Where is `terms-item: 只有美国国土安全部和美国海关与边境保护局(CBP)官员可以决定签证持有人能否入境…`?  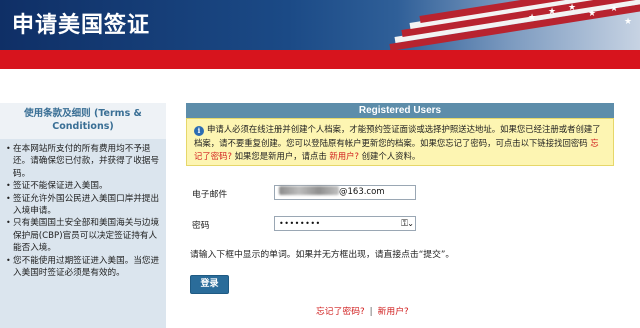
terms-item: 只有美国国土安全部和美国海关与边境保护局(CBP)官员可以决定签证持有人能否入境… is located at coordinates (83, 235).